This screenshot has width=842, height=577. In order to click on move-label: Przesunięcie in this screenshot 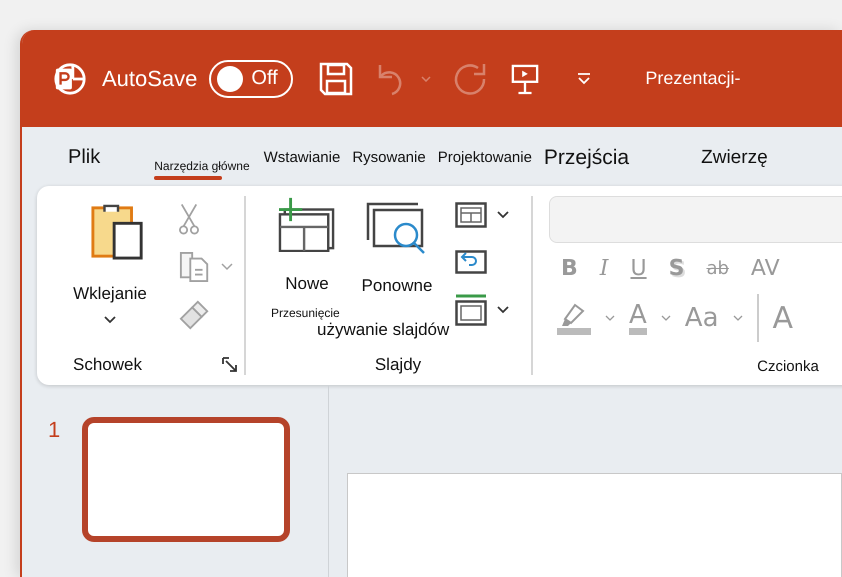, I will do `click(401, 313)`.